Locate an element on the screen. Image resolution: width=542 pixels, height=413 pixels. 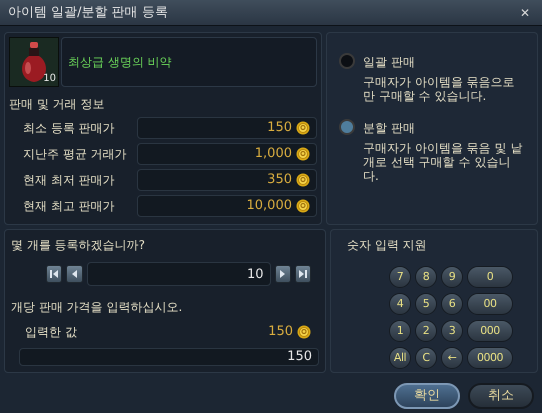
window-title: 아이템 일괄/분할 판매 등록 is located at coordinates (88, 13).